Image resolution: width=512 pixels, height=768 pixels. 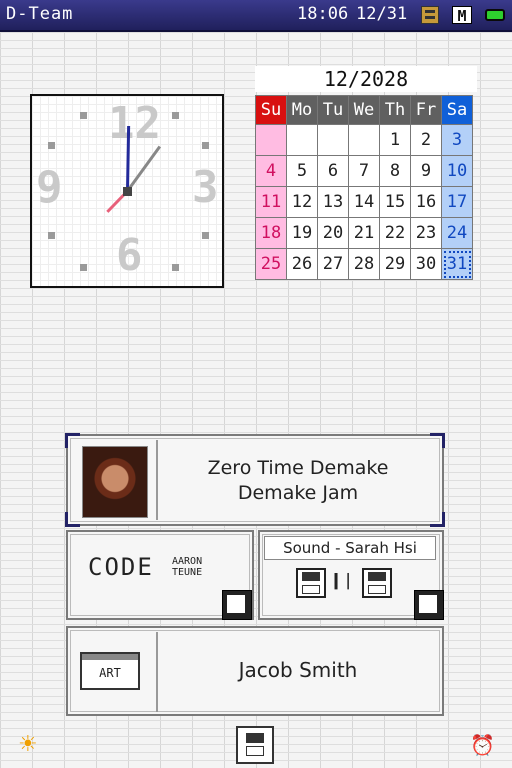 What do you see at coordinates (350, 548) in the screenshot?
I see `sound-label: Sound - Sarah Hsi` at bounding box center [350, 548].